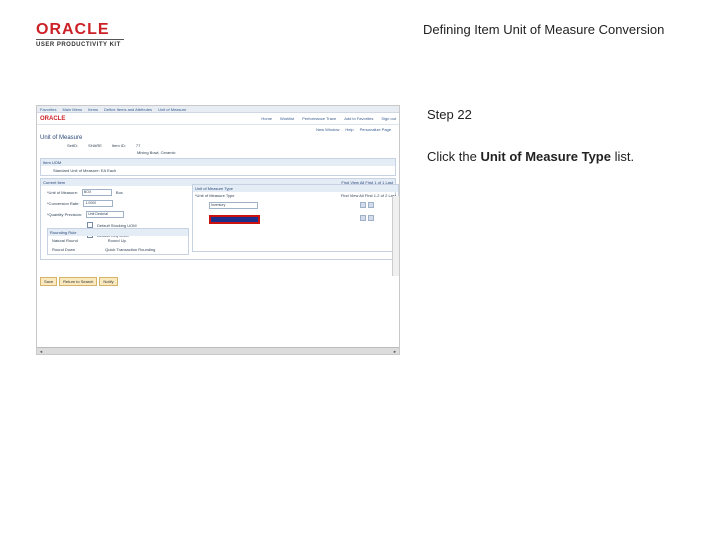  Describe the element at coordinates (218, 152) in the screenshot. I see `item-description-row: Mixing Bowl, Ceramic` at that location.